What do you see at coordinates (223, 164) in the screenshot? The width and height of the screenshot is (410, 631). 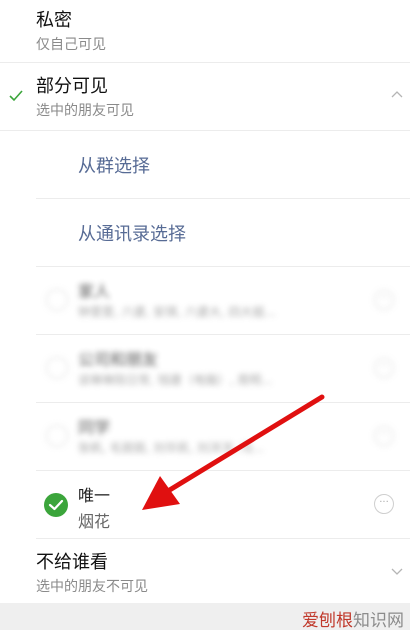 I see `select-from-group-row: 从群选择` at bounding box center [223, 164].